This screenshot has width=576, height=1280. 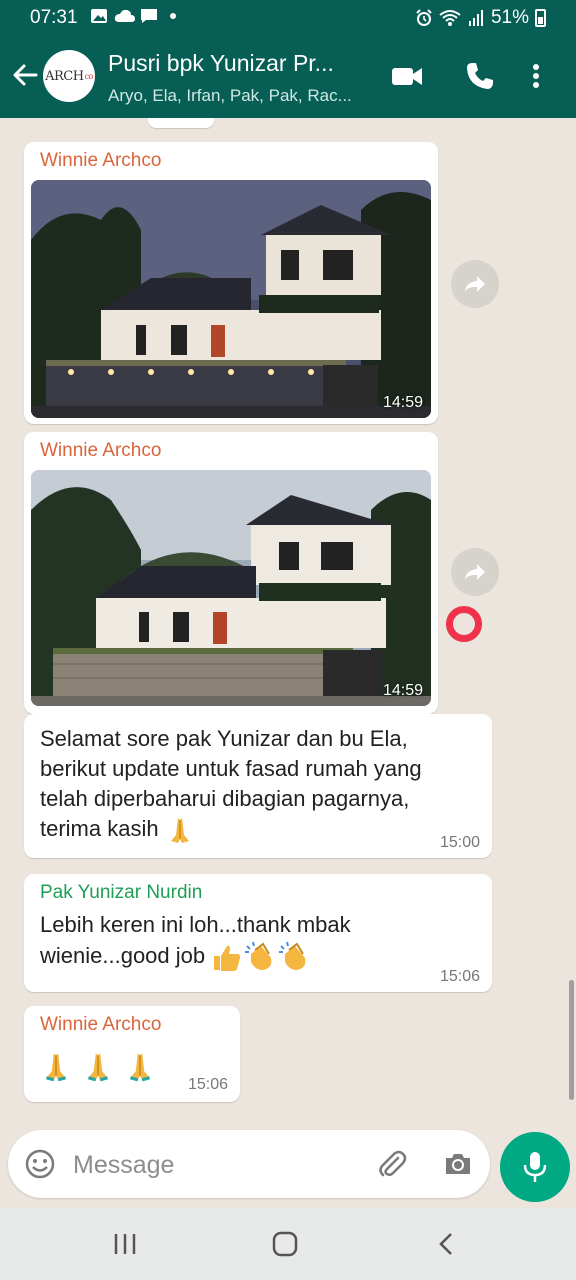 What do you see at coordinates (285, 1244) in the screenshot?
I see `home-icon` at bounding box center [285, 1244].